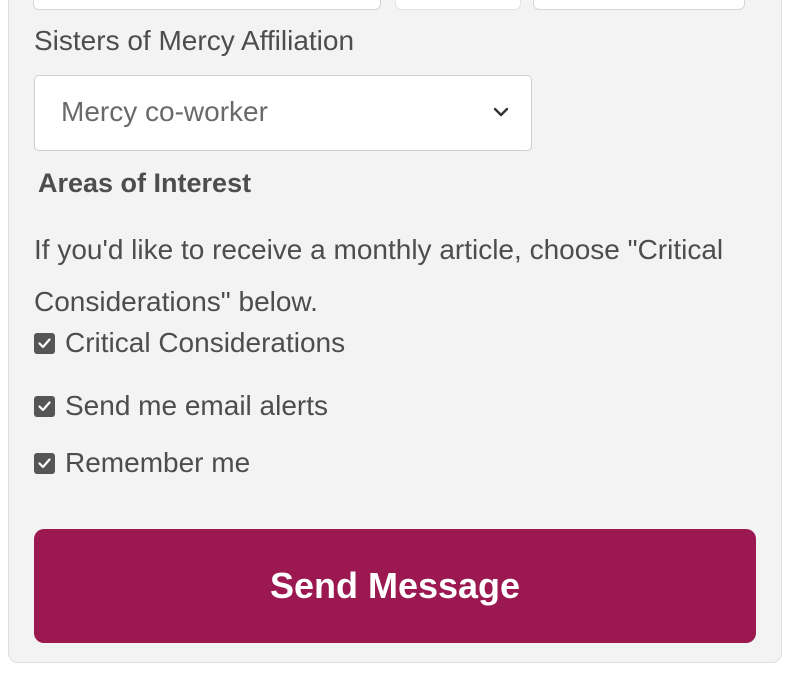 Image resolution: width=786 pixels, height=675 pixels. Describe the element at coordinates (197, 405) in the screenshot. I see `email-alerts-label: Send me email alerts` at that location.